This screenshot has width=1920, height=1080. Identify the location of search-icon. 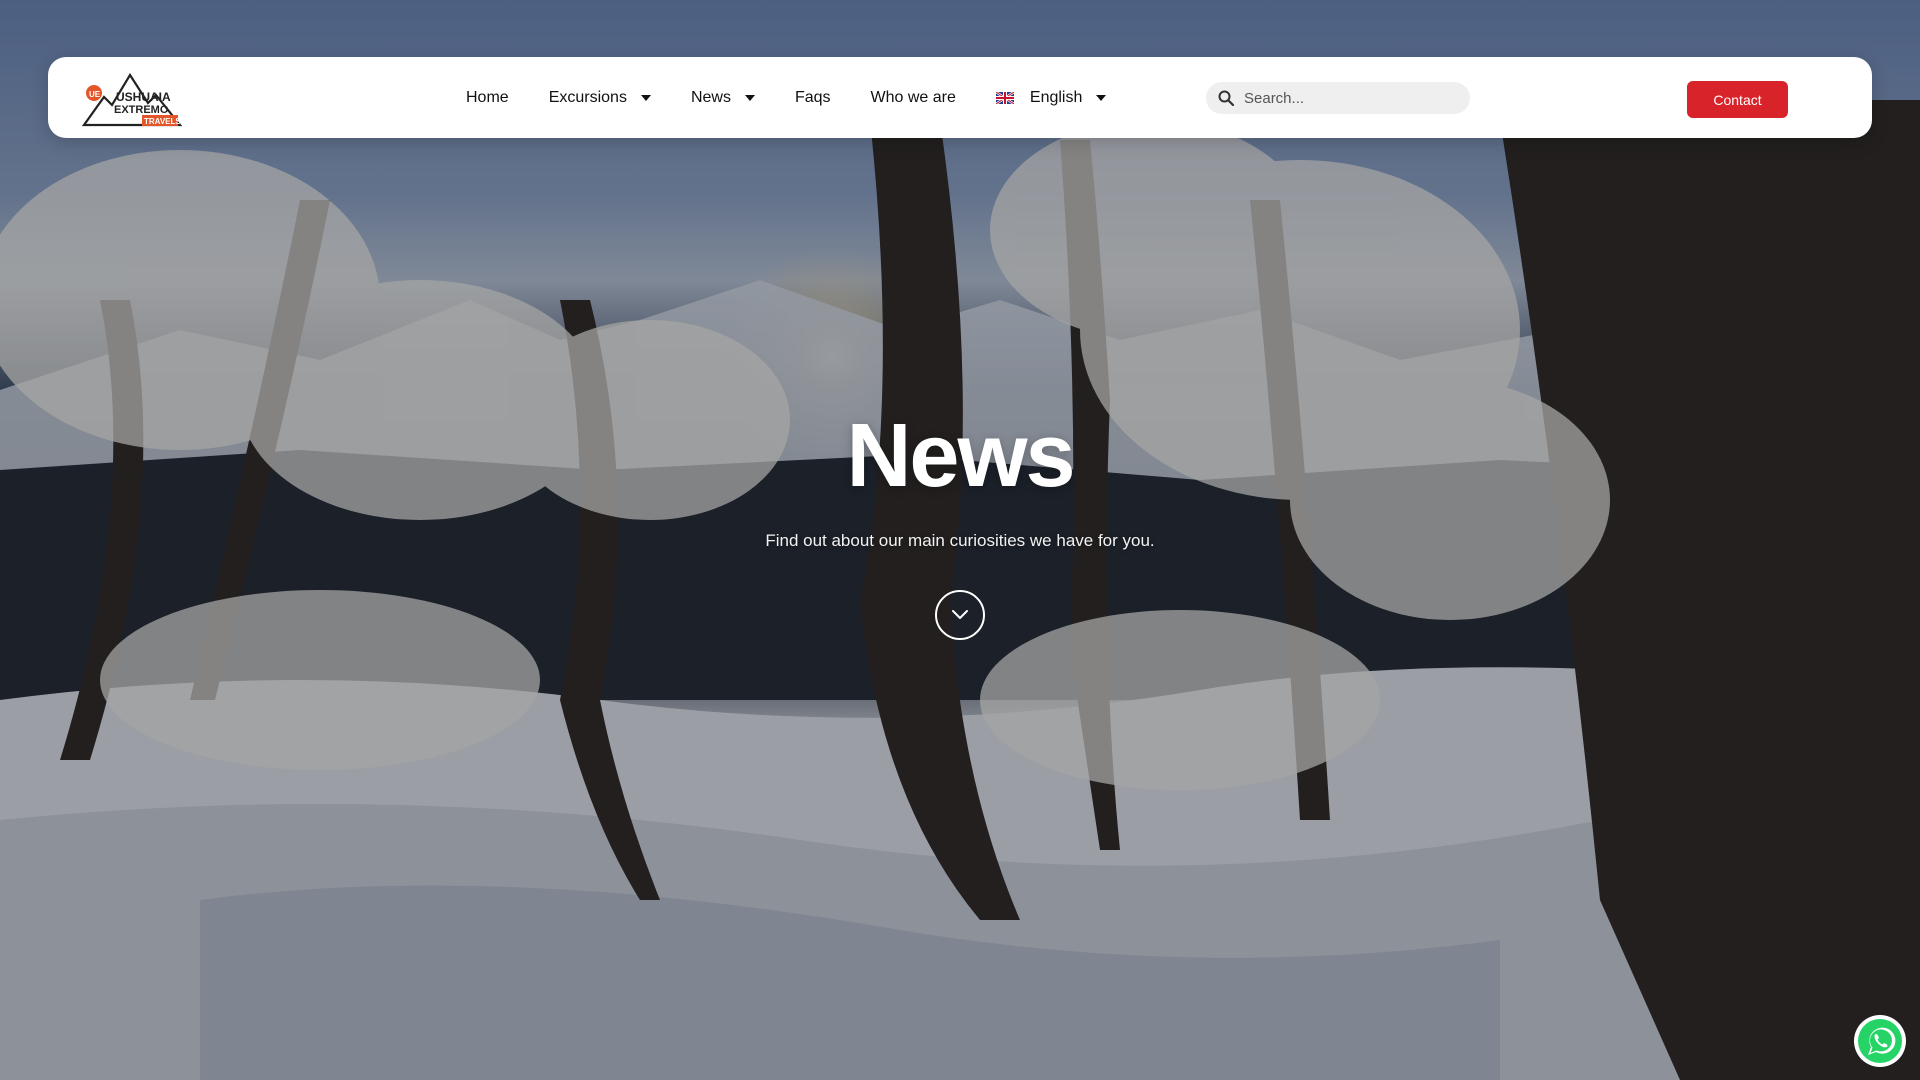
(1226, 98).